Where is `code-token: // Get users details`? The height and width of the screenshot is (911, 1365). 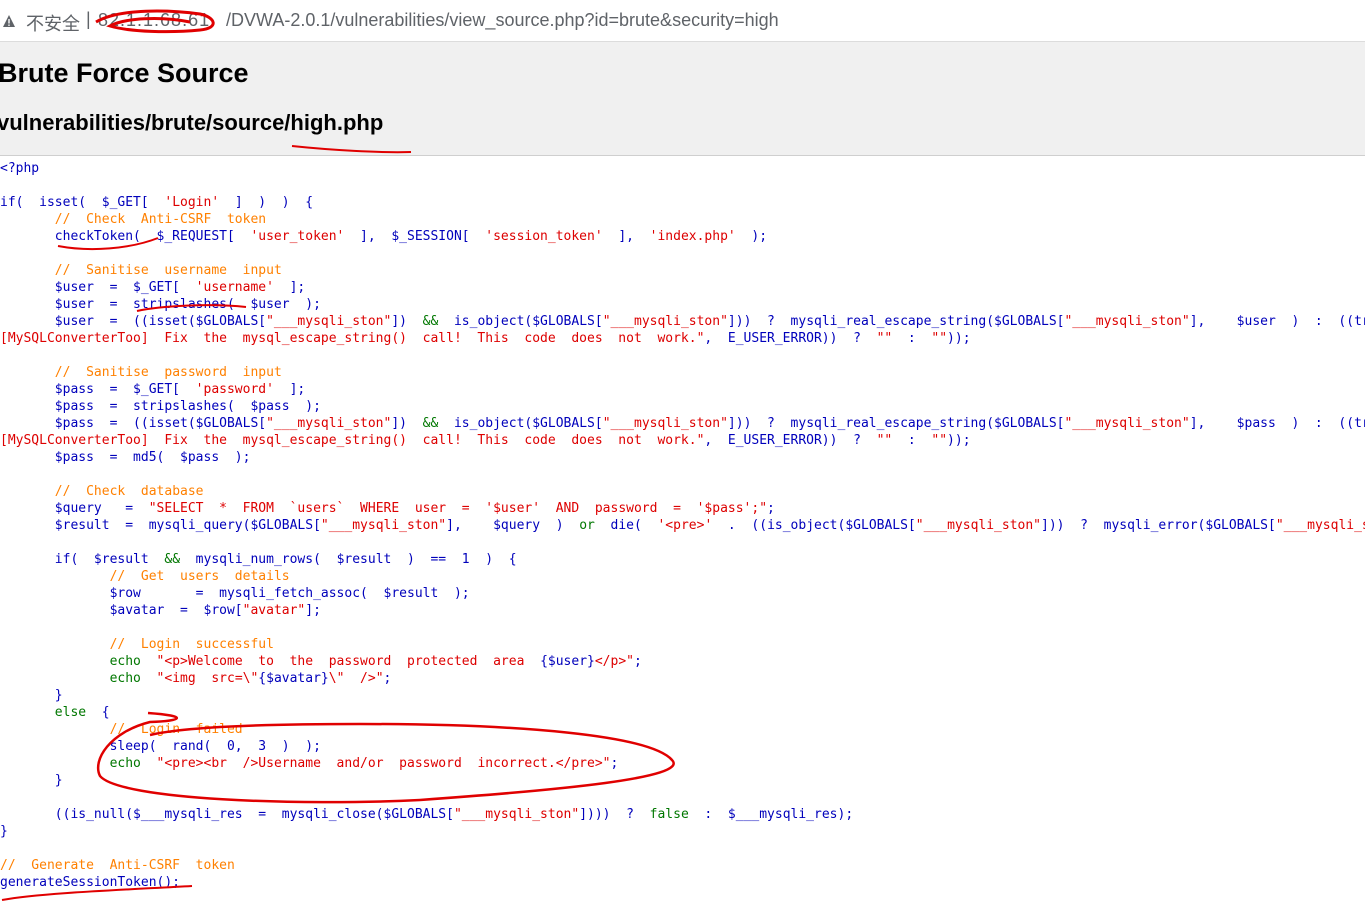
code-token: // Get users details is located at coordinates (199, 576).